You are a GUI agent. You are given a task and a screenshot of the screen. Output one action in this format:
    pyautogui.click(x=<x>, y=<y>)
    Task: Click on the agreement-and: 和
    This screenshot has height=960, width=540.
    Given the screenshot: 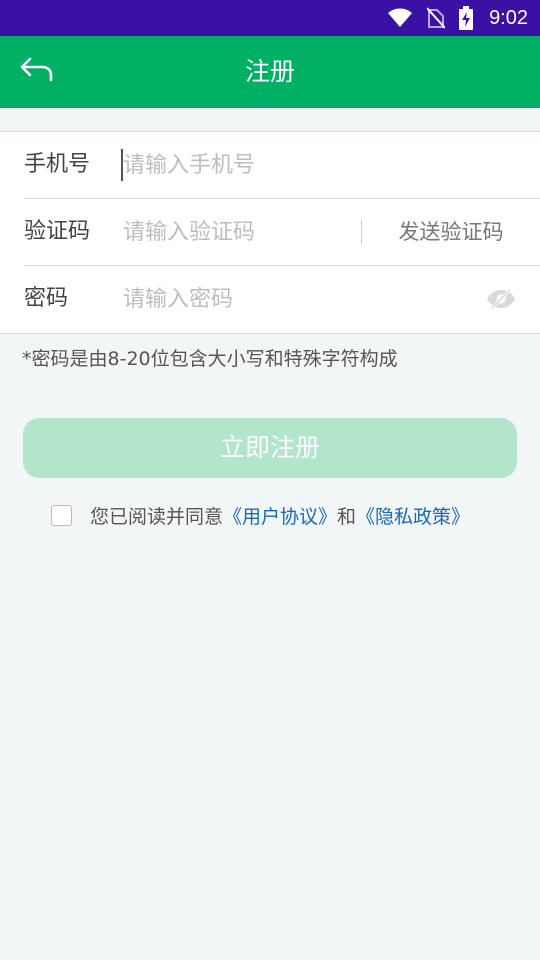 What is the action you would take?
    pyautogui.click(x=347, y=516)
    